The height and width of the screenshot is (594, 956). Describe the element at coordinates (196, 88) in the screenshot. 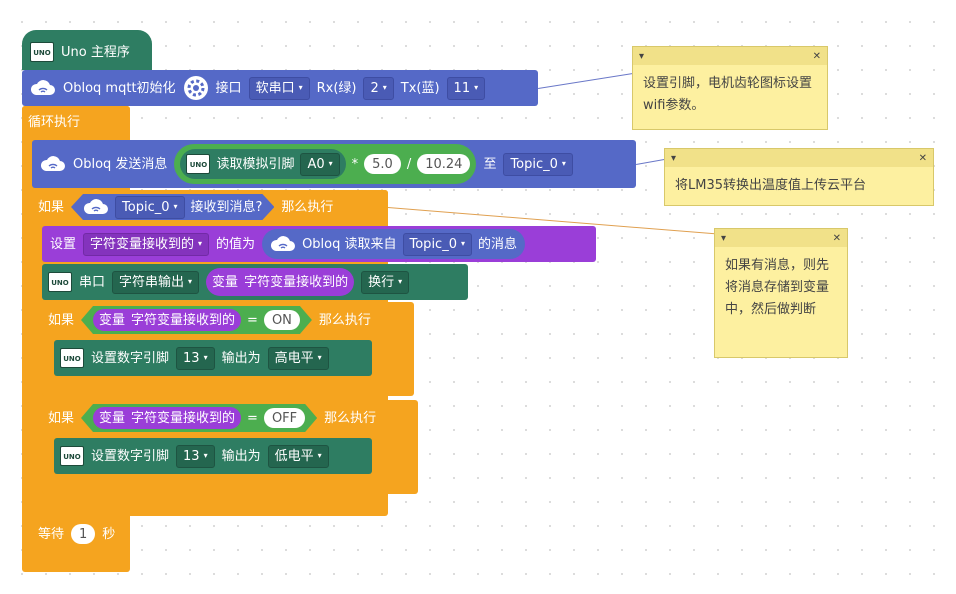

I see `gear-icon` at that location.